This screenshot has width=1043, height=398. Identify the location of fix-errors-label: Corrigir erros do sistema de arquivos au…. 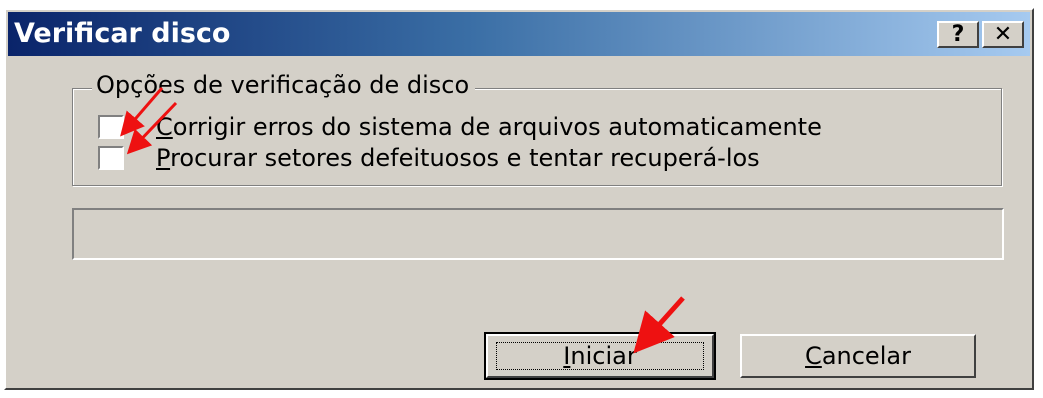
(489, 127).